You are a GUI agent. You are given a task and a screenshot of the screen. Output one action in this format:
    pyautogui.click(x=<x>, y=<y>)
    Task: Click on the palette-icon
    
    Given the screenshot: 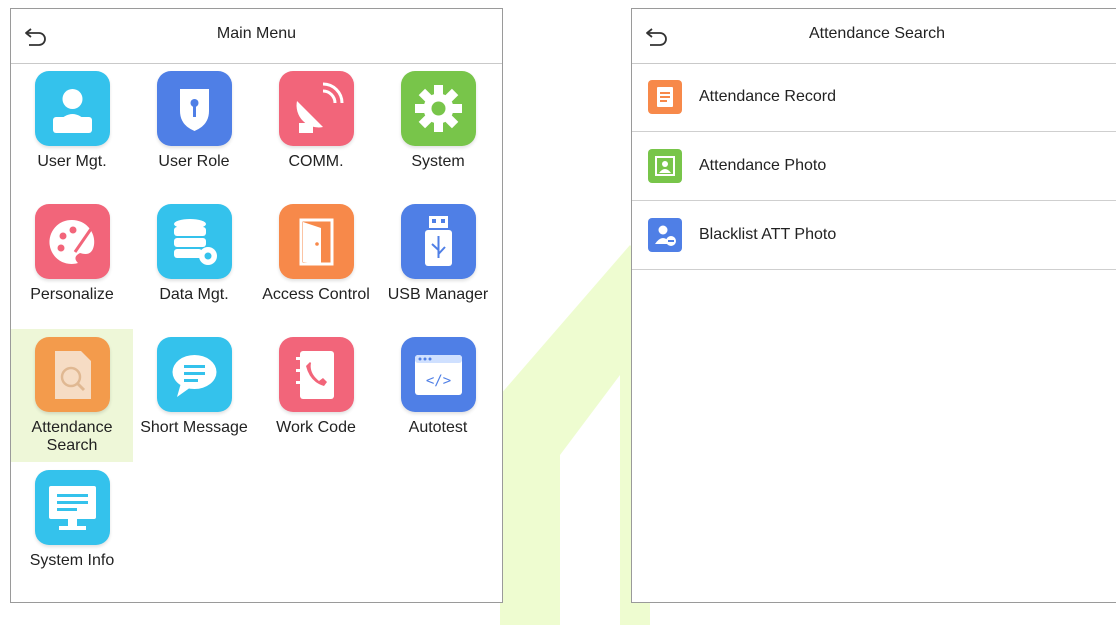 What is the action you would take?
    pyautogui.click(x=72, y=241)
    